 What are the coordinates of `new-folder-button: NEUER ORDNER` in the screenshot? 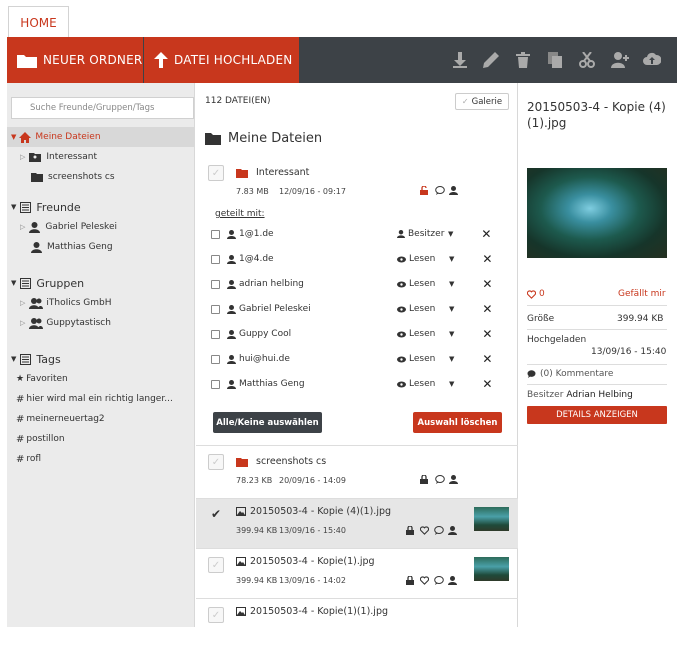 It's located at (75, 60).